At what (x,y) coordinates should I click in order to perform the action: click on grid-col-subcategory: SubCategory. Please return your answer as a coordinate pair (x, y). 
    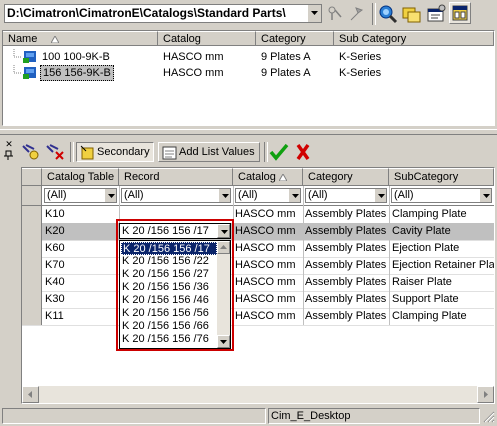
    Looking at the image, I should click on (441, 177).